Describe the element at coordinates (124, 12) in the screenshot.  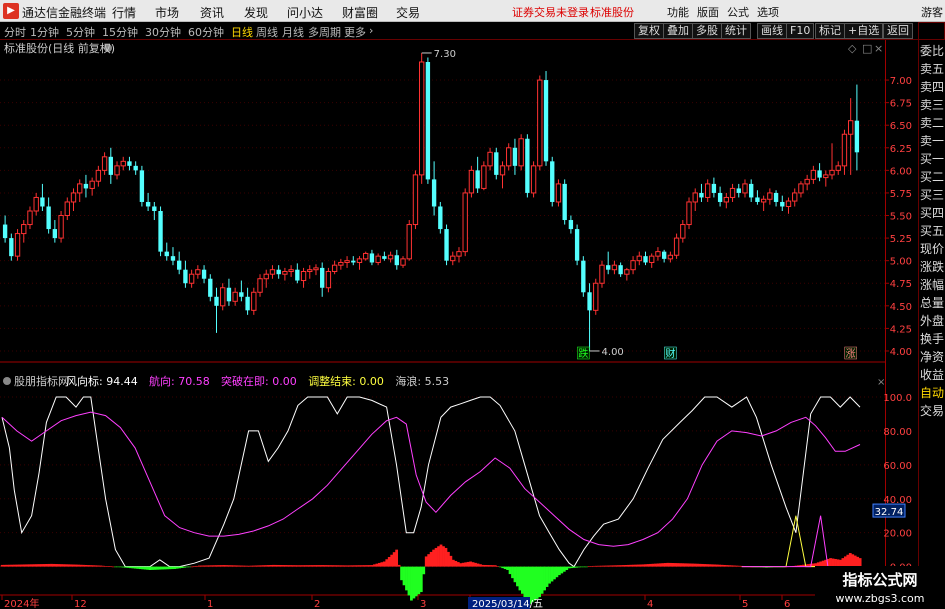
I see `menu-hangqing: 行情` at that location.